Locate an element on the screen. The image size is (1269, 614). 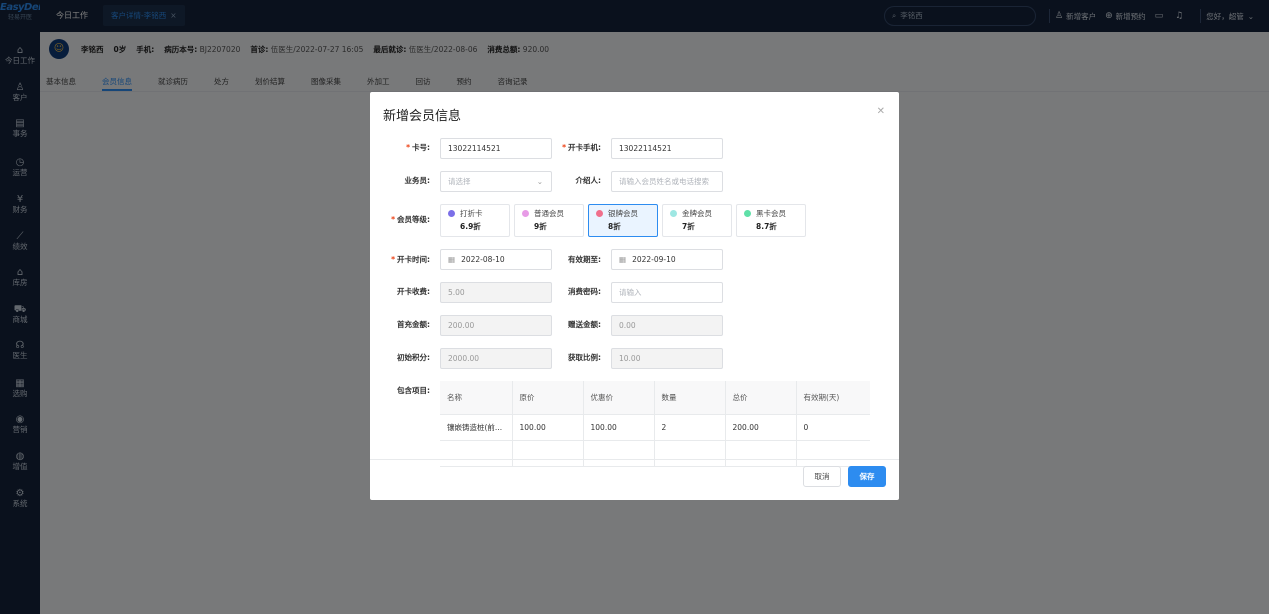
valid-until-input: ▦ 2022-09-10 is located at coordinates (667, 259).